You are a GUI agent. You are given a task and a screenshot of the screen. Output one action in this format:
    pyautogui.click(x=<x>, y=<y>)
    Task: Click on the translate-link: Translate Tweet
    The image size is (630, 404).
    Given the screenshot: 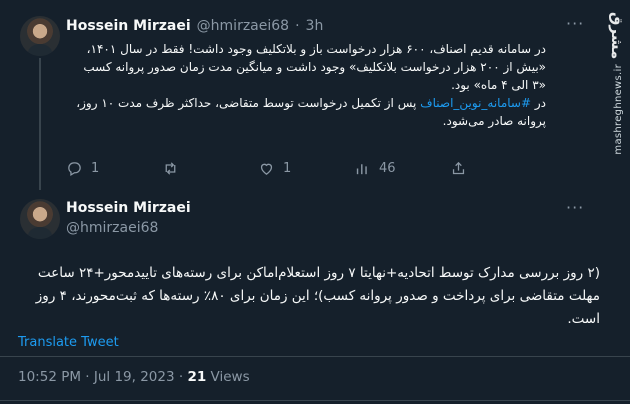 What is the action you would take?
    pyautogui.click(x=68, y=342)
    